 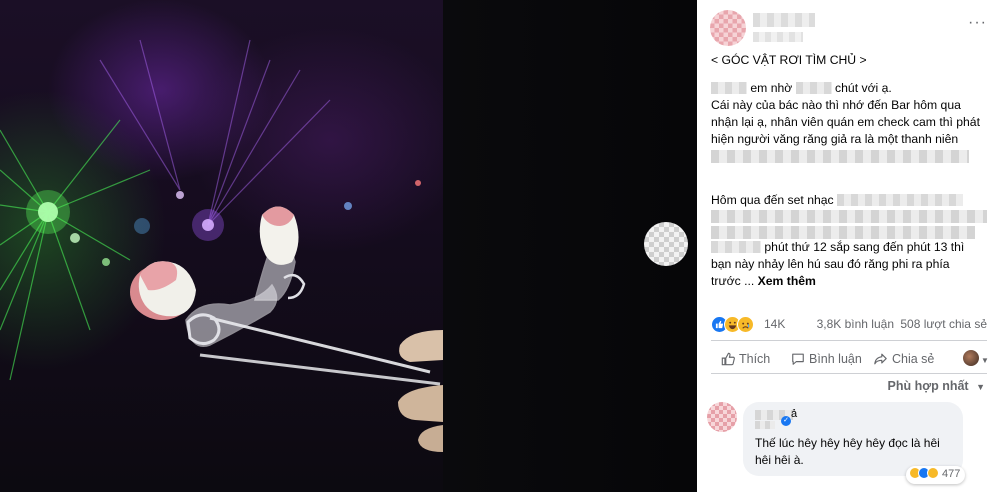 I want to click on post-line-6: phút thứ 12 sắp sang đến phút 13 thì, so click(x=837, y=247).